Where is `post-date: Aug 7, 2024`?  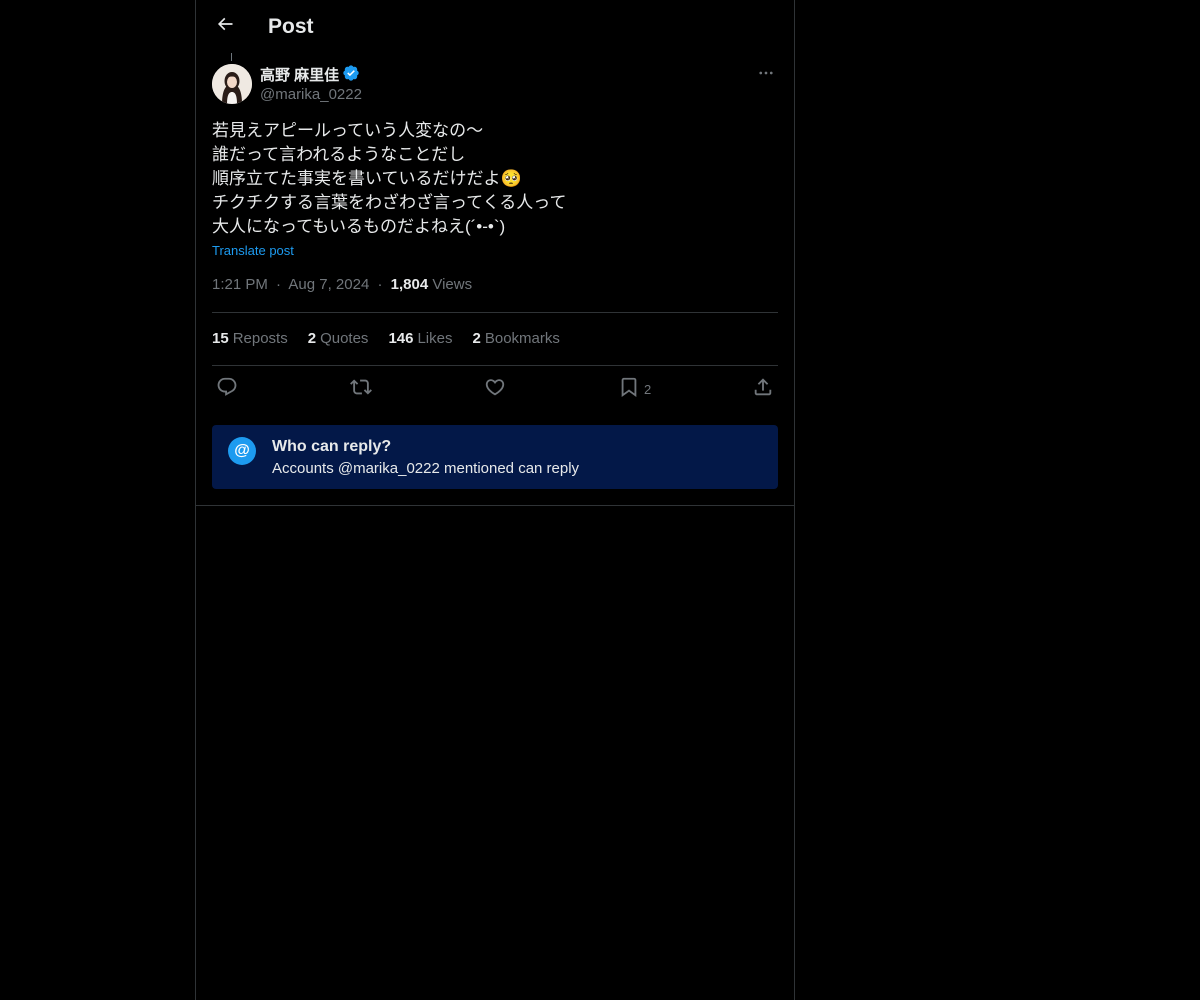
post-date: Aug 7, 2024 is located at coordinates (328, 284).